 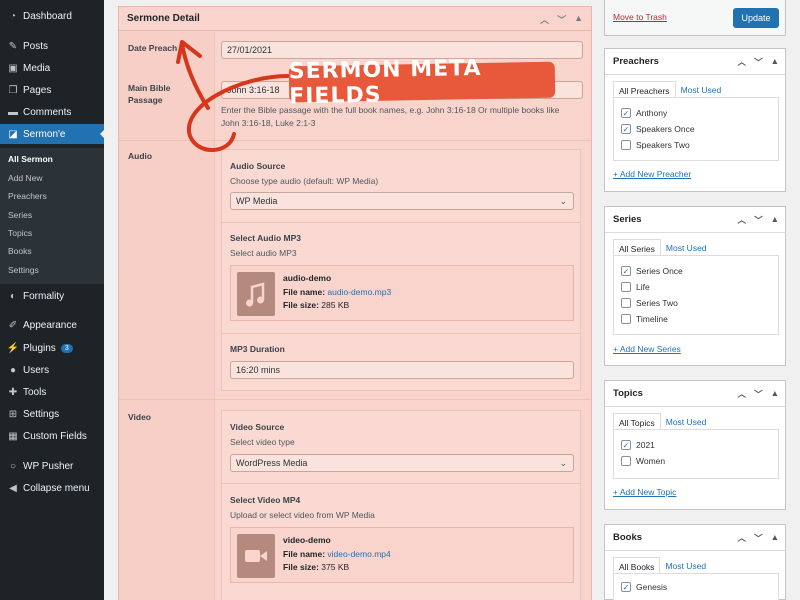 What do you see at coordinates (696, 454) in the screenshot?
I see `topics-checklist: ✓ 2021 Women` at bounding box center [696, 454].